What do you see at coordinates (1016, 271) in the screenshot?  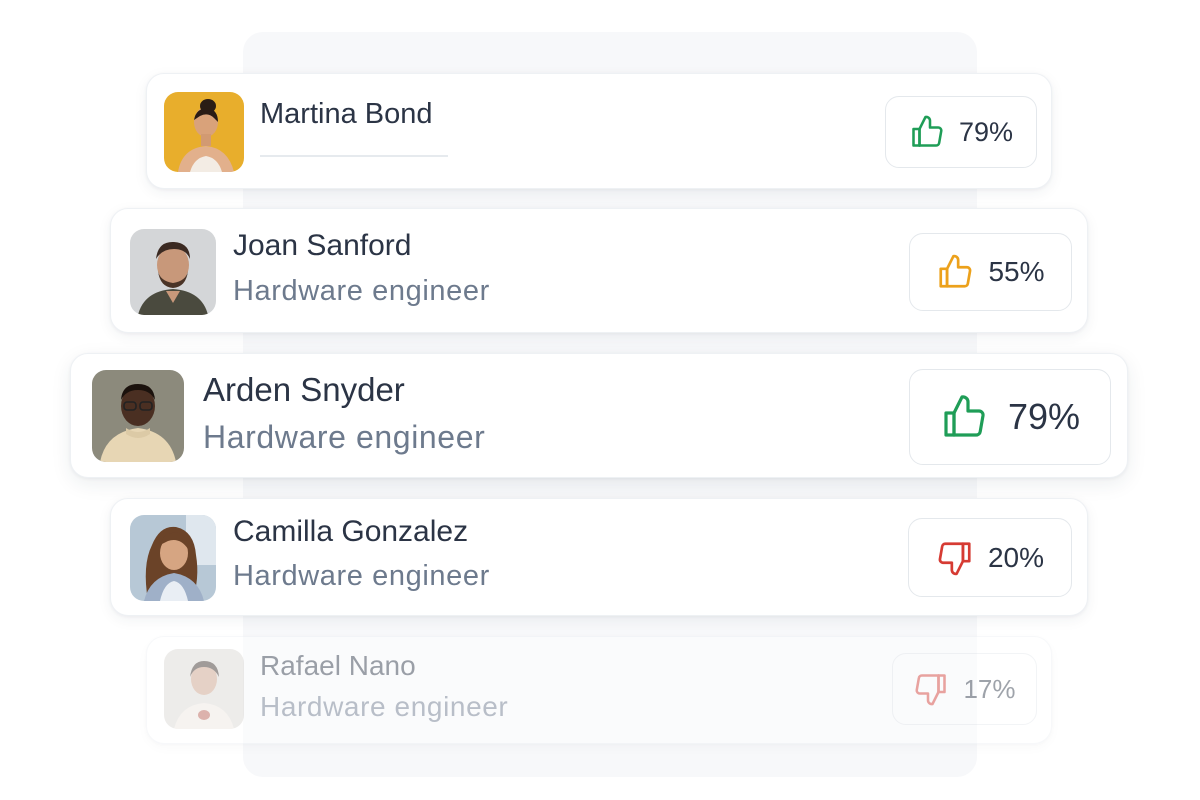 I see `score-value: 55%` at bounding box center [1016, 271].